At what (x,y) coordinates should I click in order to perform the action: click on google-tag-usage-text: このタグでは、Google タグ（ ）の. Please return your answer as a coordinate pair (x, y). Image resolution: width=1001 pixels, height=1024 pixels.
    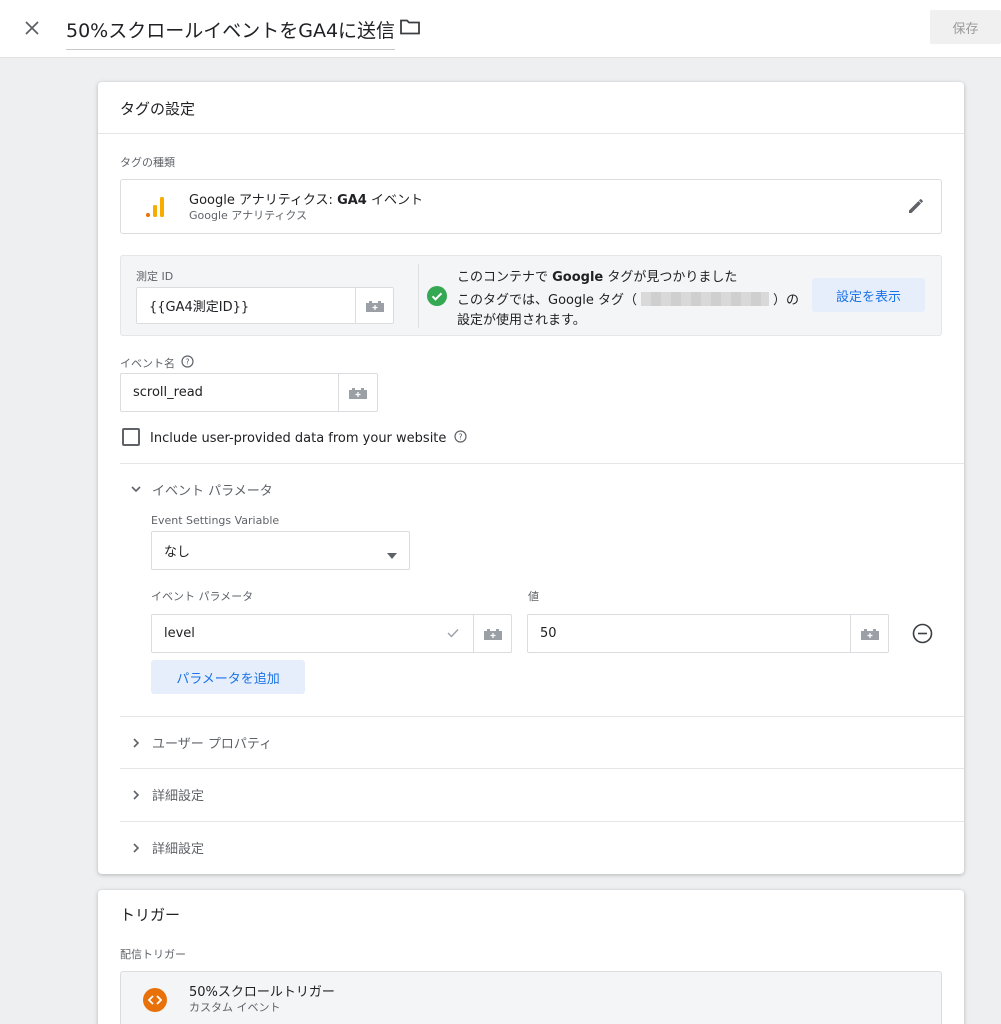
    Looking at the image, I should click on (628, 299).